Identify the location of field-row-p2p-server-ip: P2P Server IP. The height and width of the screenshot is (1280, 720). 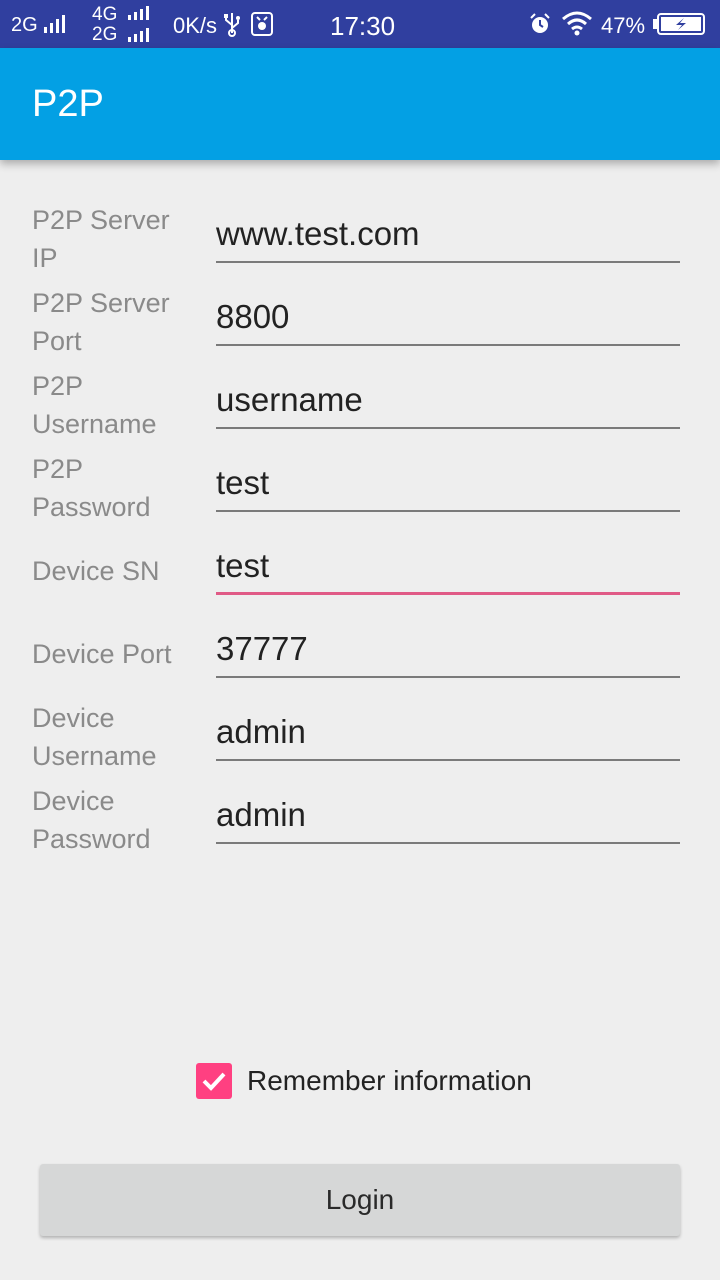
(360, 238).